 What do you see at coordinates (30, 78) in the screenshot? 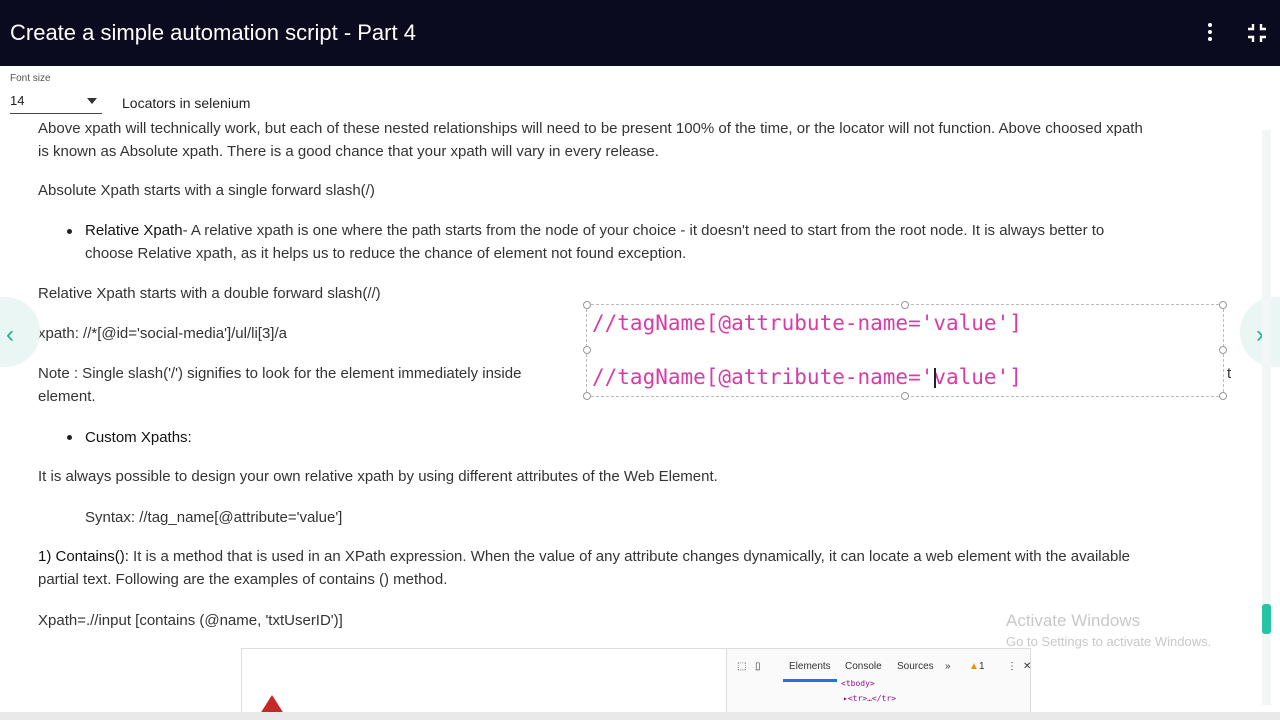
I see `font-size-label: Font size` at bounding box center [30, 78].